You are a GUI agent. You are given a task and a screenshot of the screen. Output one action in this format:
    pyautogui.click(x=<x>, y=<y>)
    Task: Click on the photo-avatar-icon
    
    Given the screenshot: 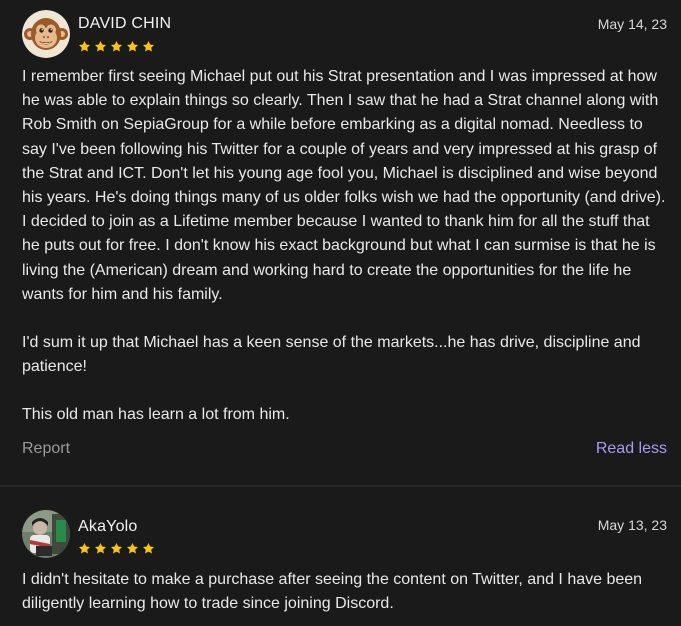 What is the action you would take?
    pyautogui.click(x=46, y=534)
    